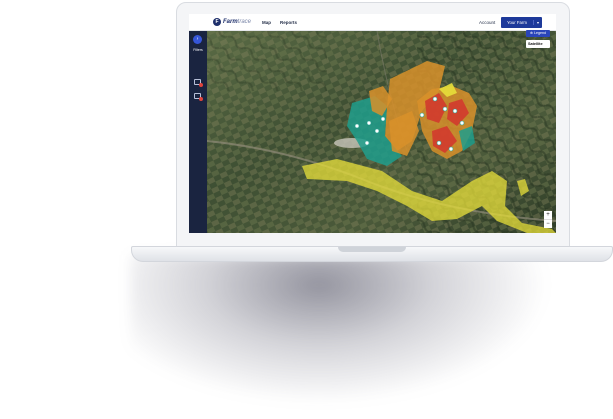 Image resolution: width=613 pixels, height=419 pixels. Describe the element at coordinates (372, 249) in the screenshot. I see `laptop-notch` at that location.